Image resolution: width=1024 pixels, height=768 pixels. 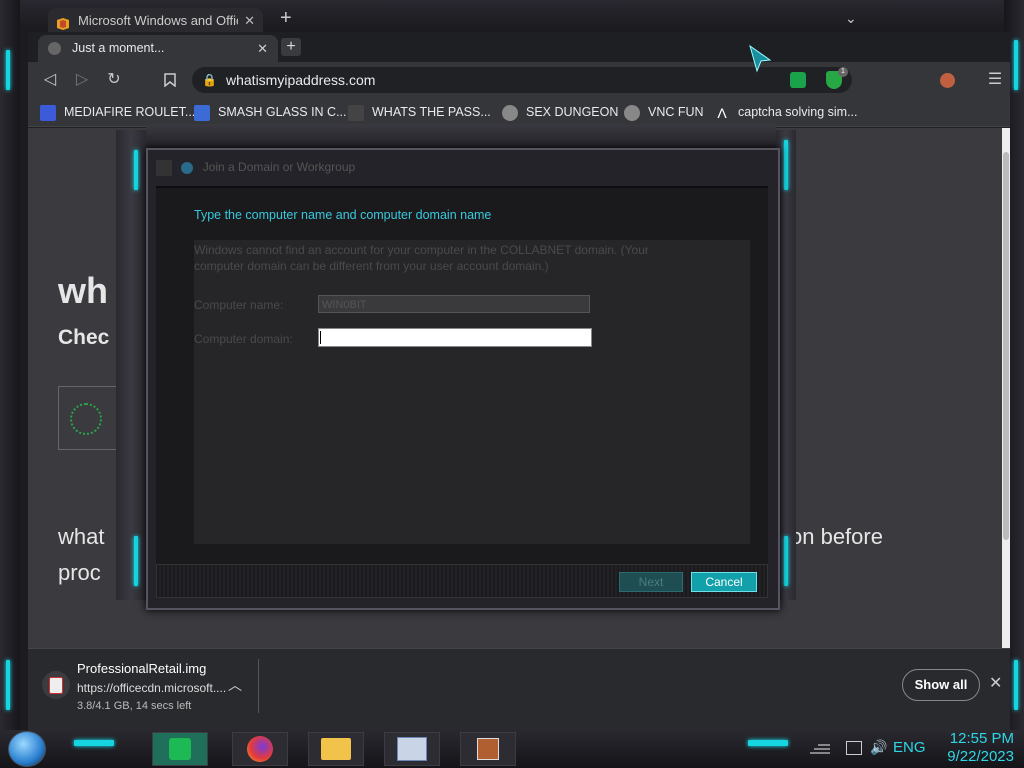 I want to click on download-filename: ProfessionalRetail.img, so click(x=141, y=668).